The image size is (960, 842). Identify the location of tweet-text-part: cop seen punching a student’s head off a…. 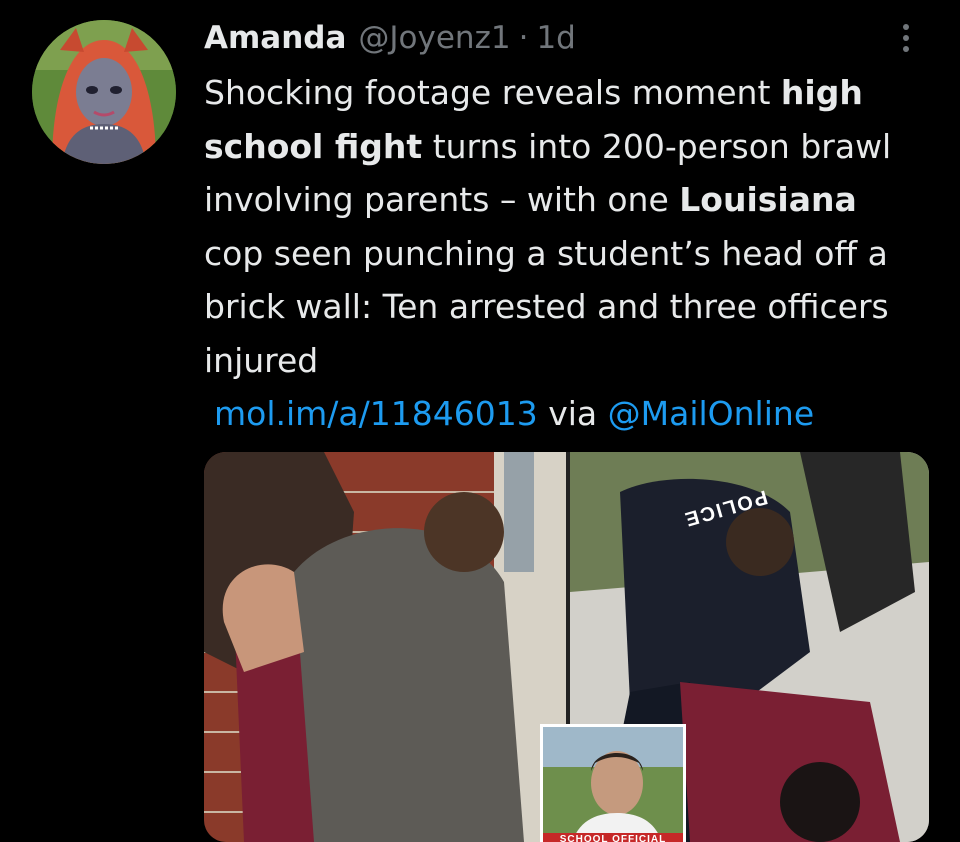
(546, 306).